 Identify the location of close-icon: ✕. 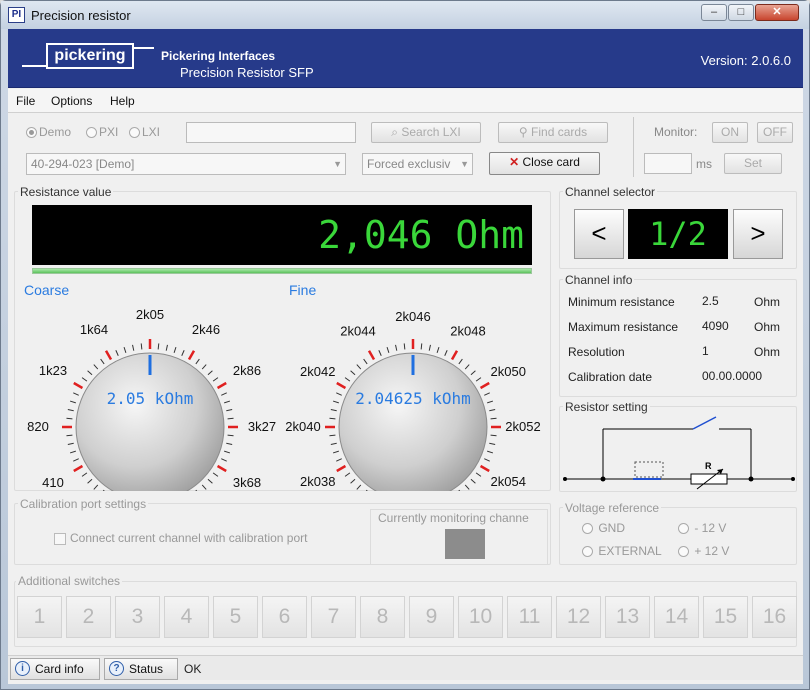
(516, 162).